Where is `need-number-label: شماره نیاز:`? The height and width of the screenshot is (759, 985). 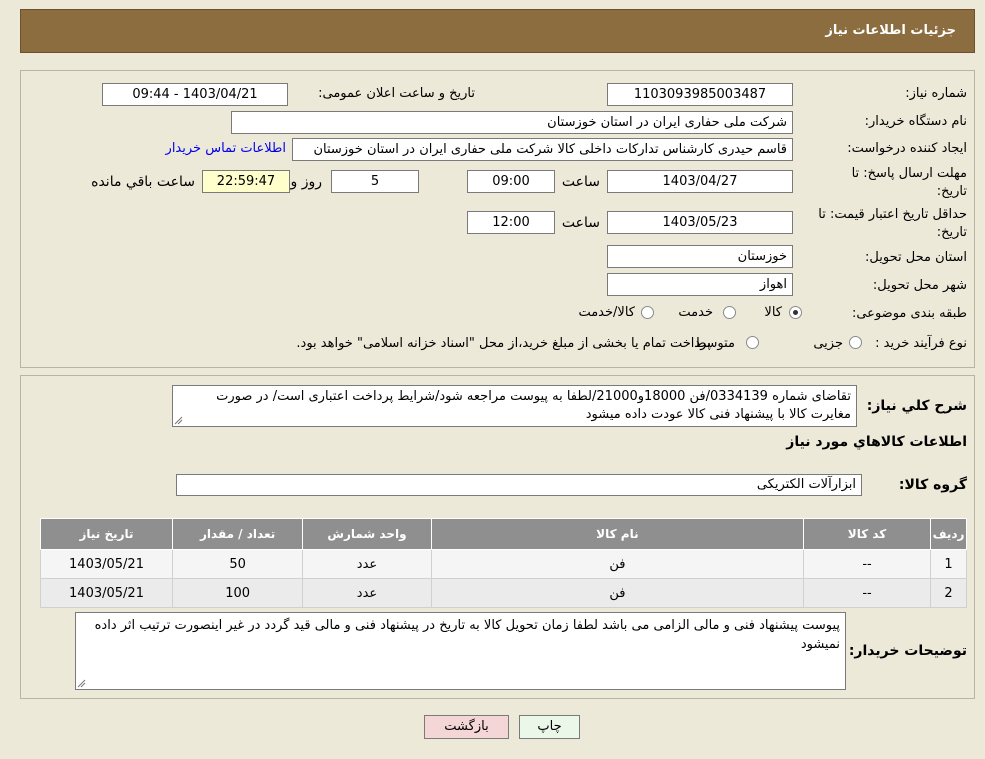
need-number-label: شماره نیاز: is located at coordinates (936, 93).